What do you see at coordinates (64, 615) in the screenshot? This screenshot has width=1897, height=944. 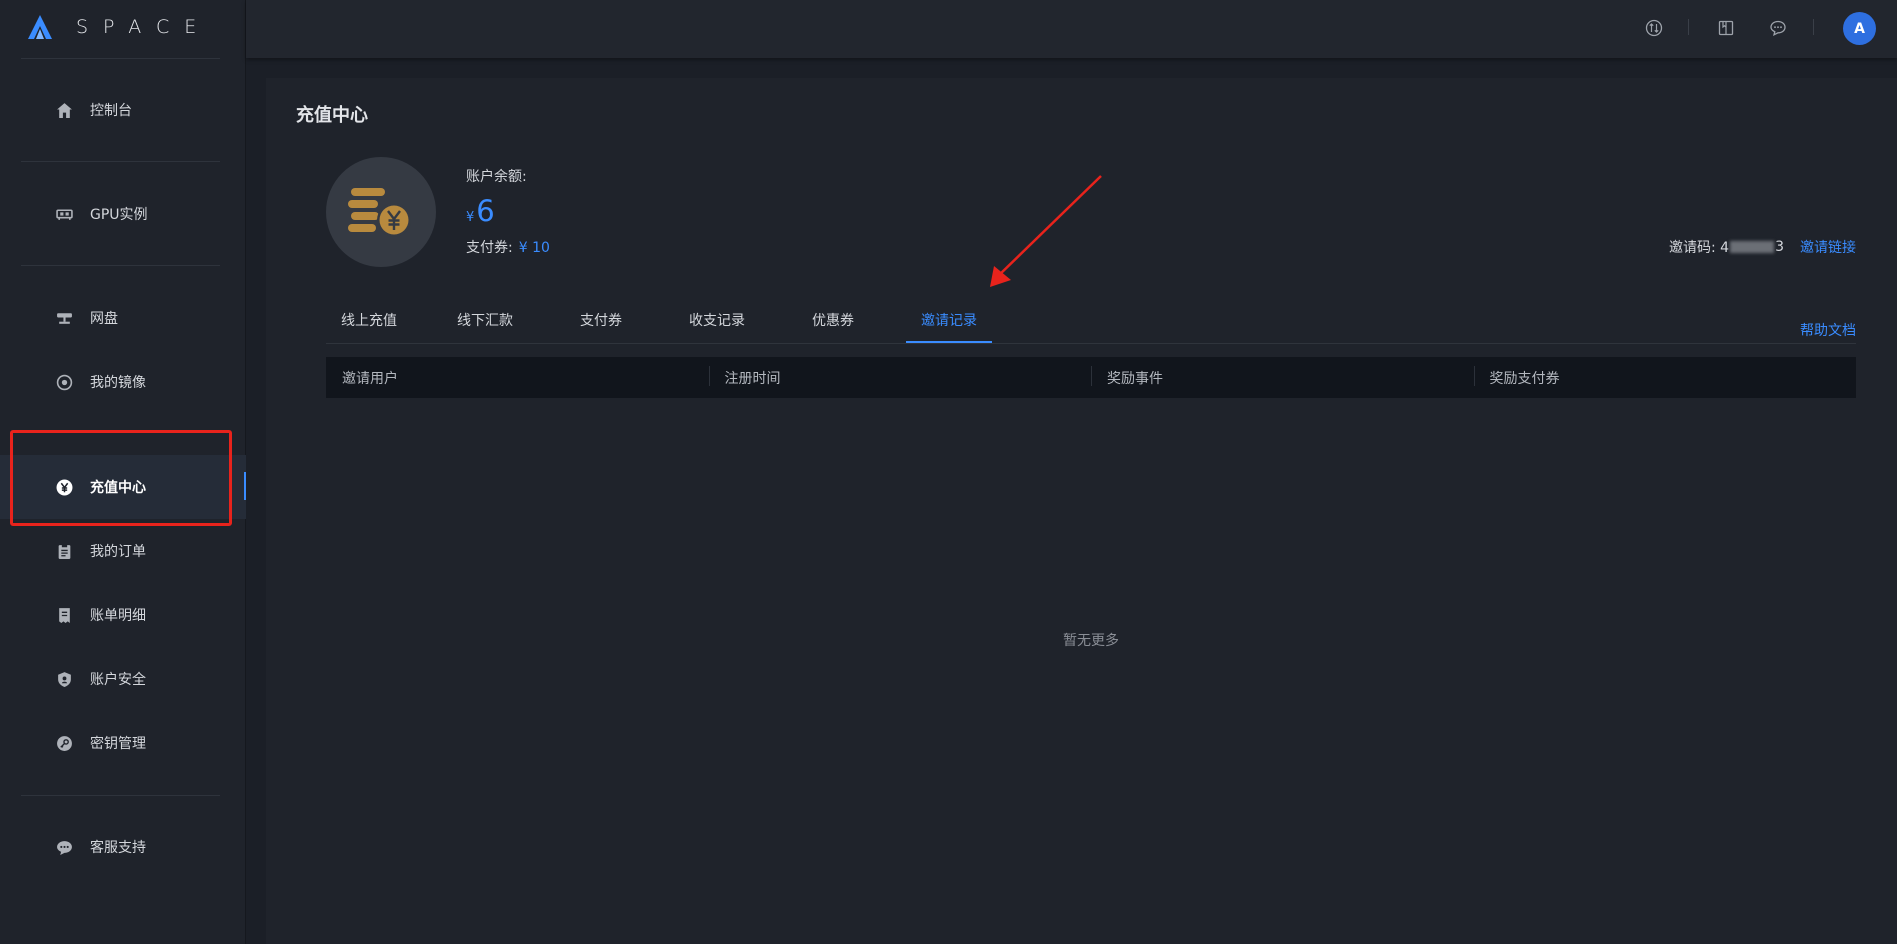 I see `receipt-icon` at bounding box center [64, 615].